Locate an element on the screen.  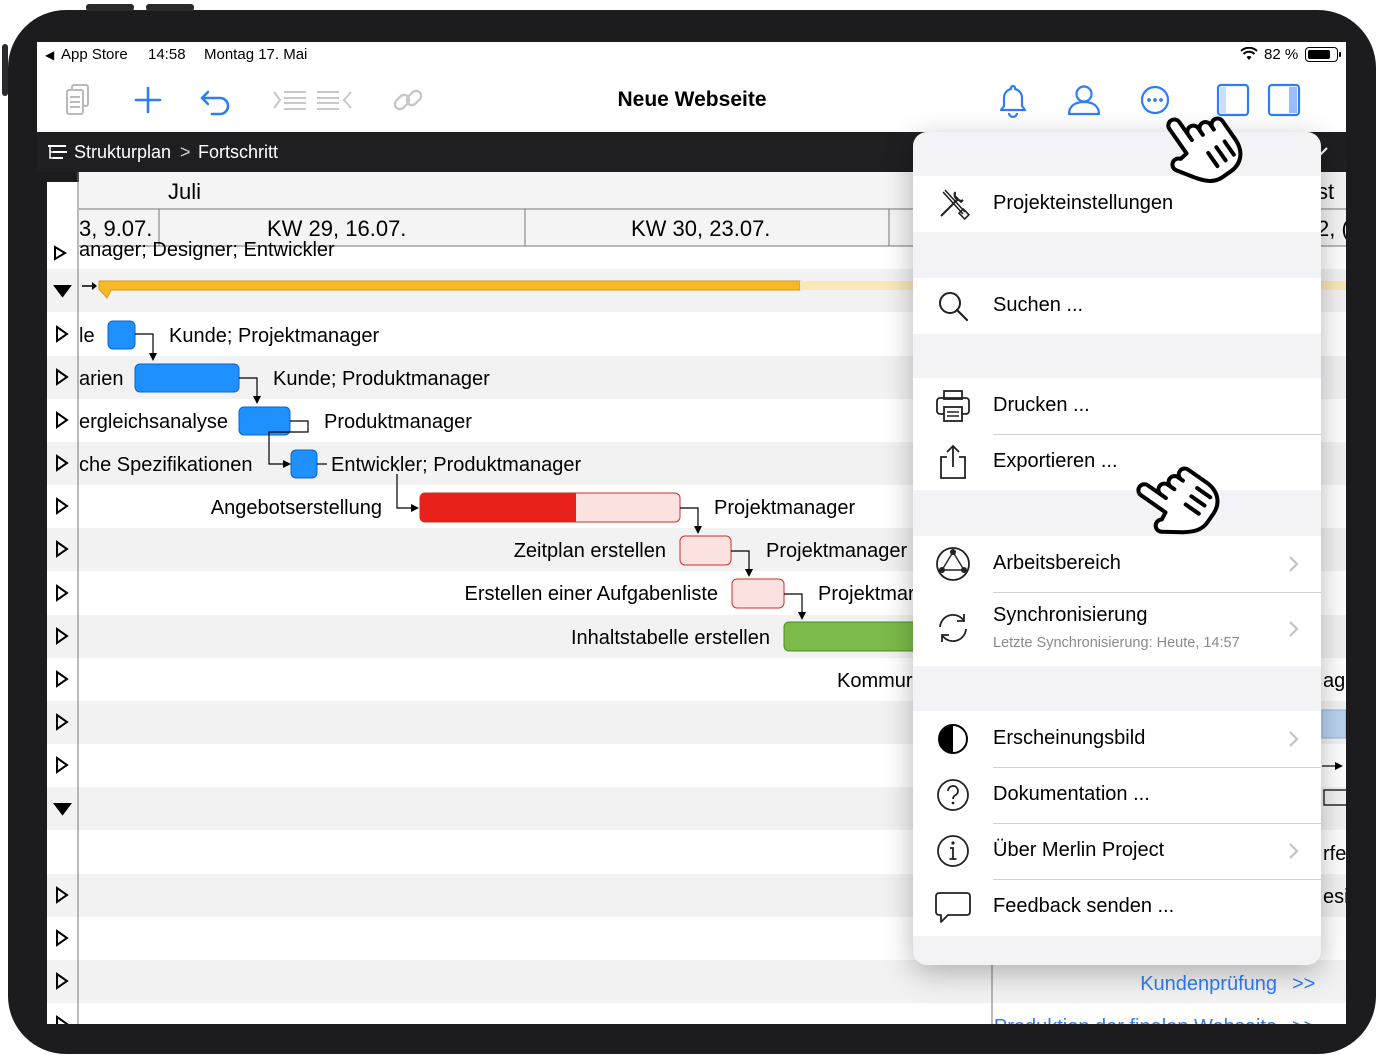
menu-label-erscheinungsbild: Erscheinungsbild is located at coordinates (1069, 738).